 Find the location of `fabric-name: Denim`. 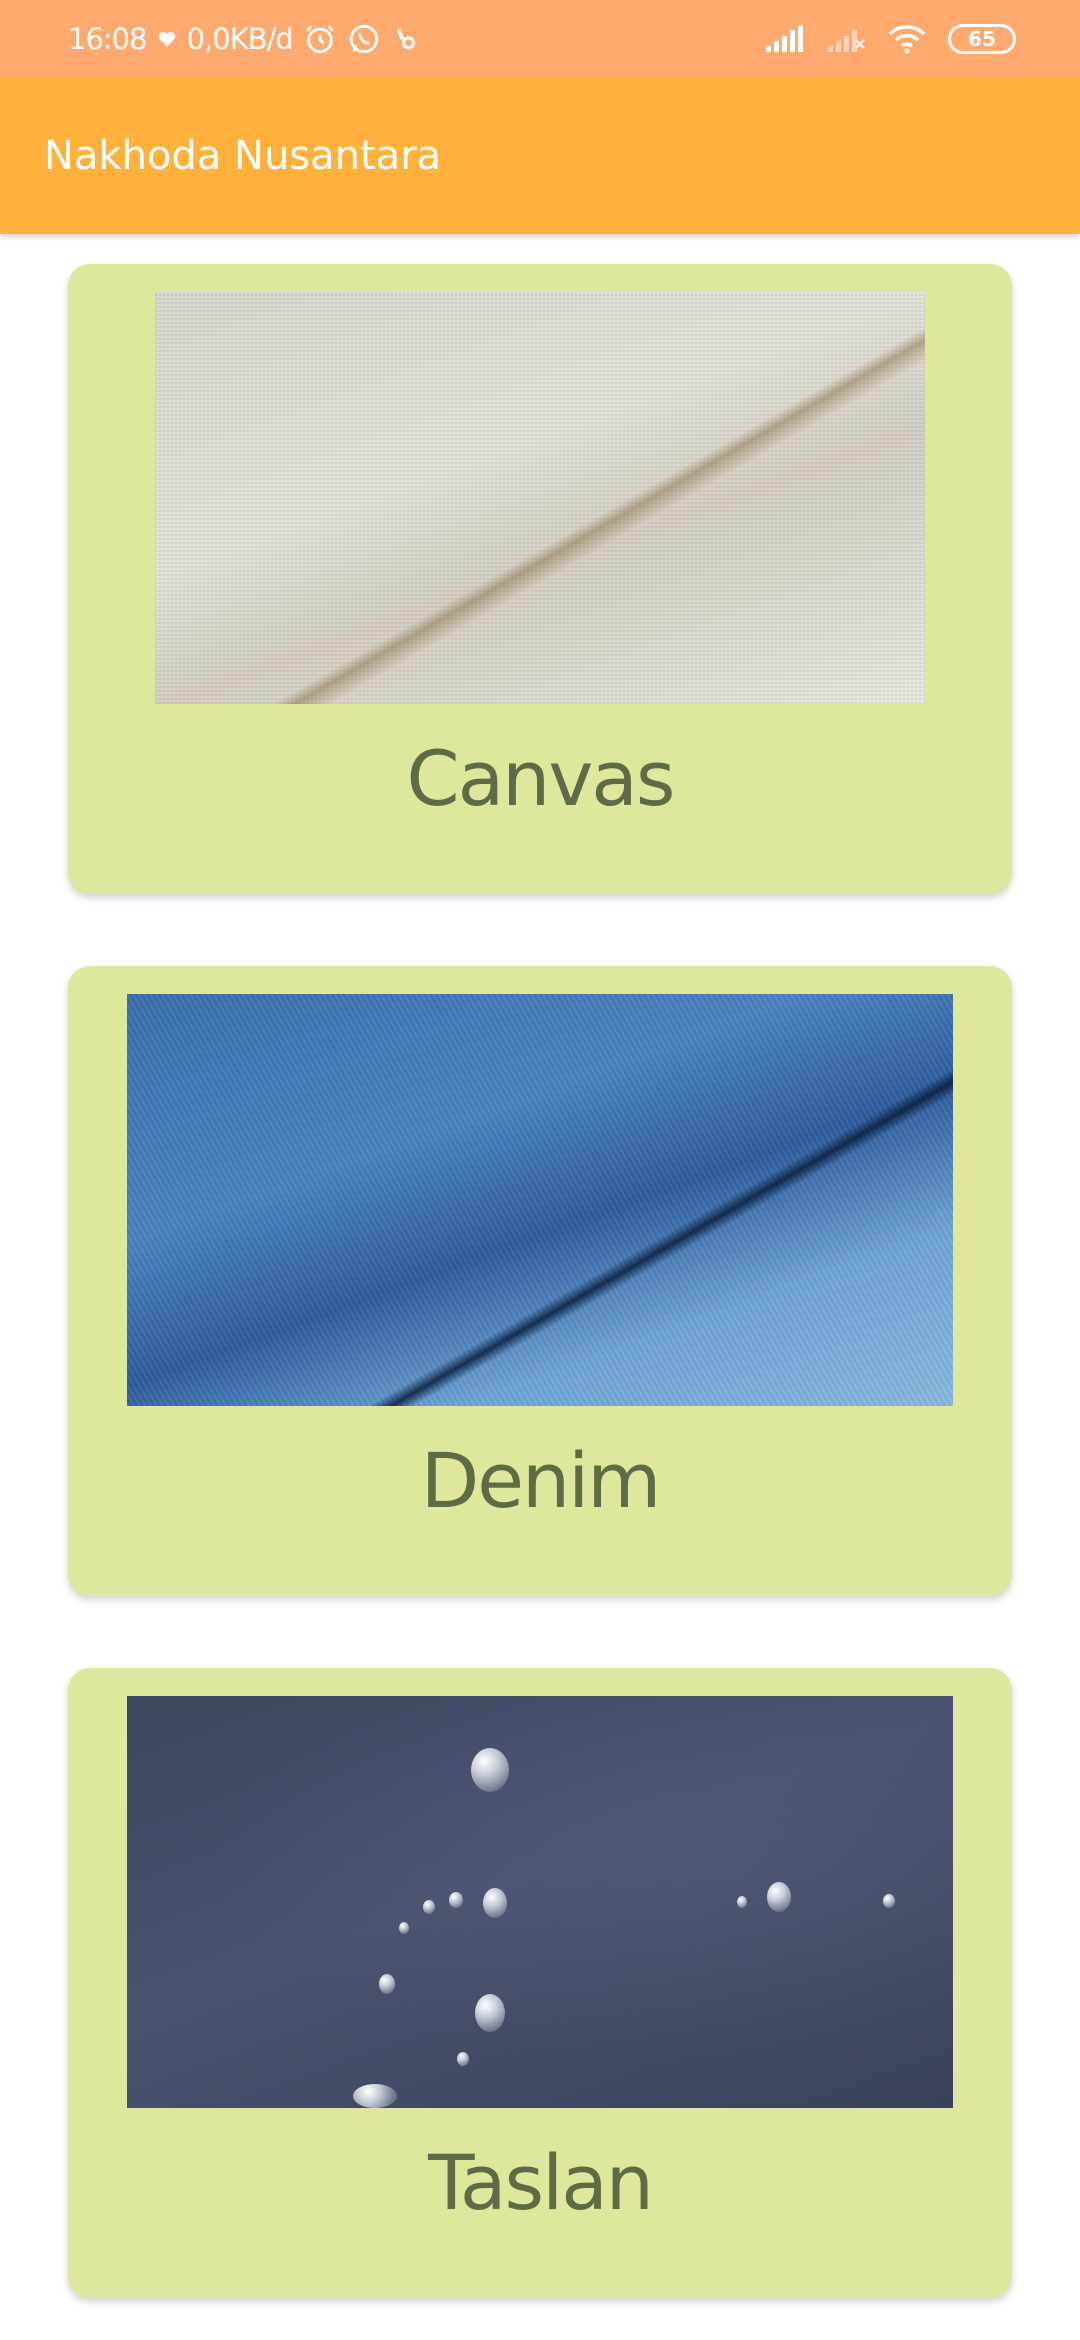

fabric-name: Denim is located at coordinates (541, 1480).